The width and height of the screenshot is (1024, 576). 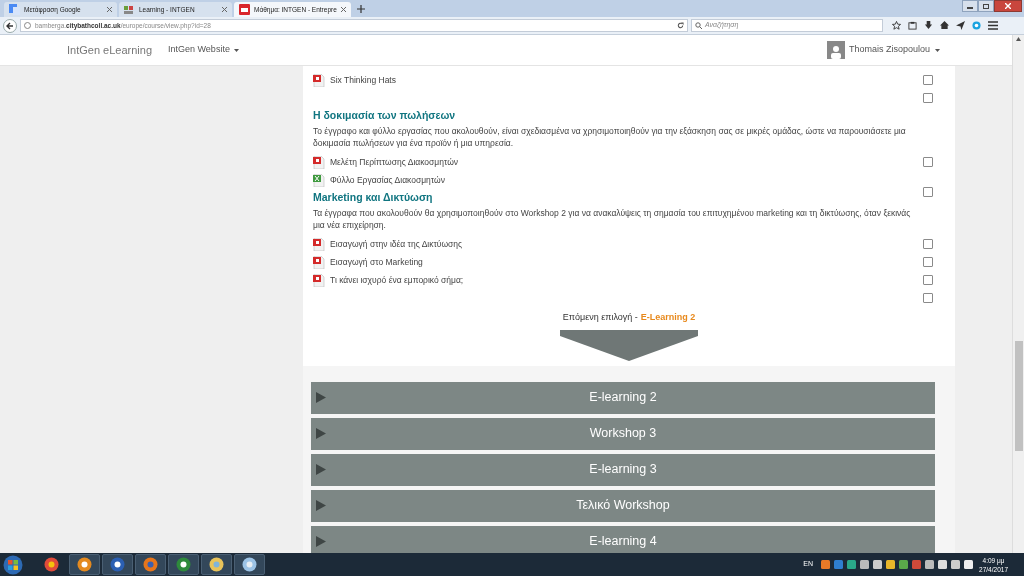 I want to click on back-button, so click(x=10, y=25).